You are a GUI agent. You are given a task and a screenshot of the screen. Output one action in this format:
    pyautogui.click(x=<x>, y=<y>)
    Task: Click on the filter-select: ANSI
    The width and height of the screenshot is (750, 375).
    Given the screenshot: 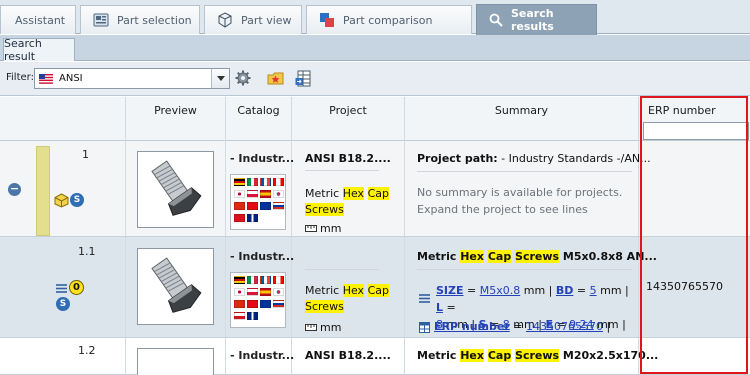 What is the action you would take?
    pyautogui.click(x=132, y=78)
    